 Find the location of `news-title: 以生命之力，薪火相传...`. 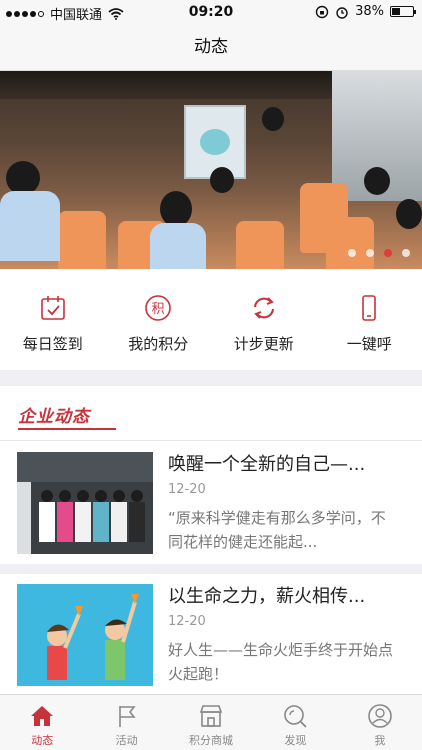

news-title: 以生命之力，薪火相传... is located at coordinates (267, 596).